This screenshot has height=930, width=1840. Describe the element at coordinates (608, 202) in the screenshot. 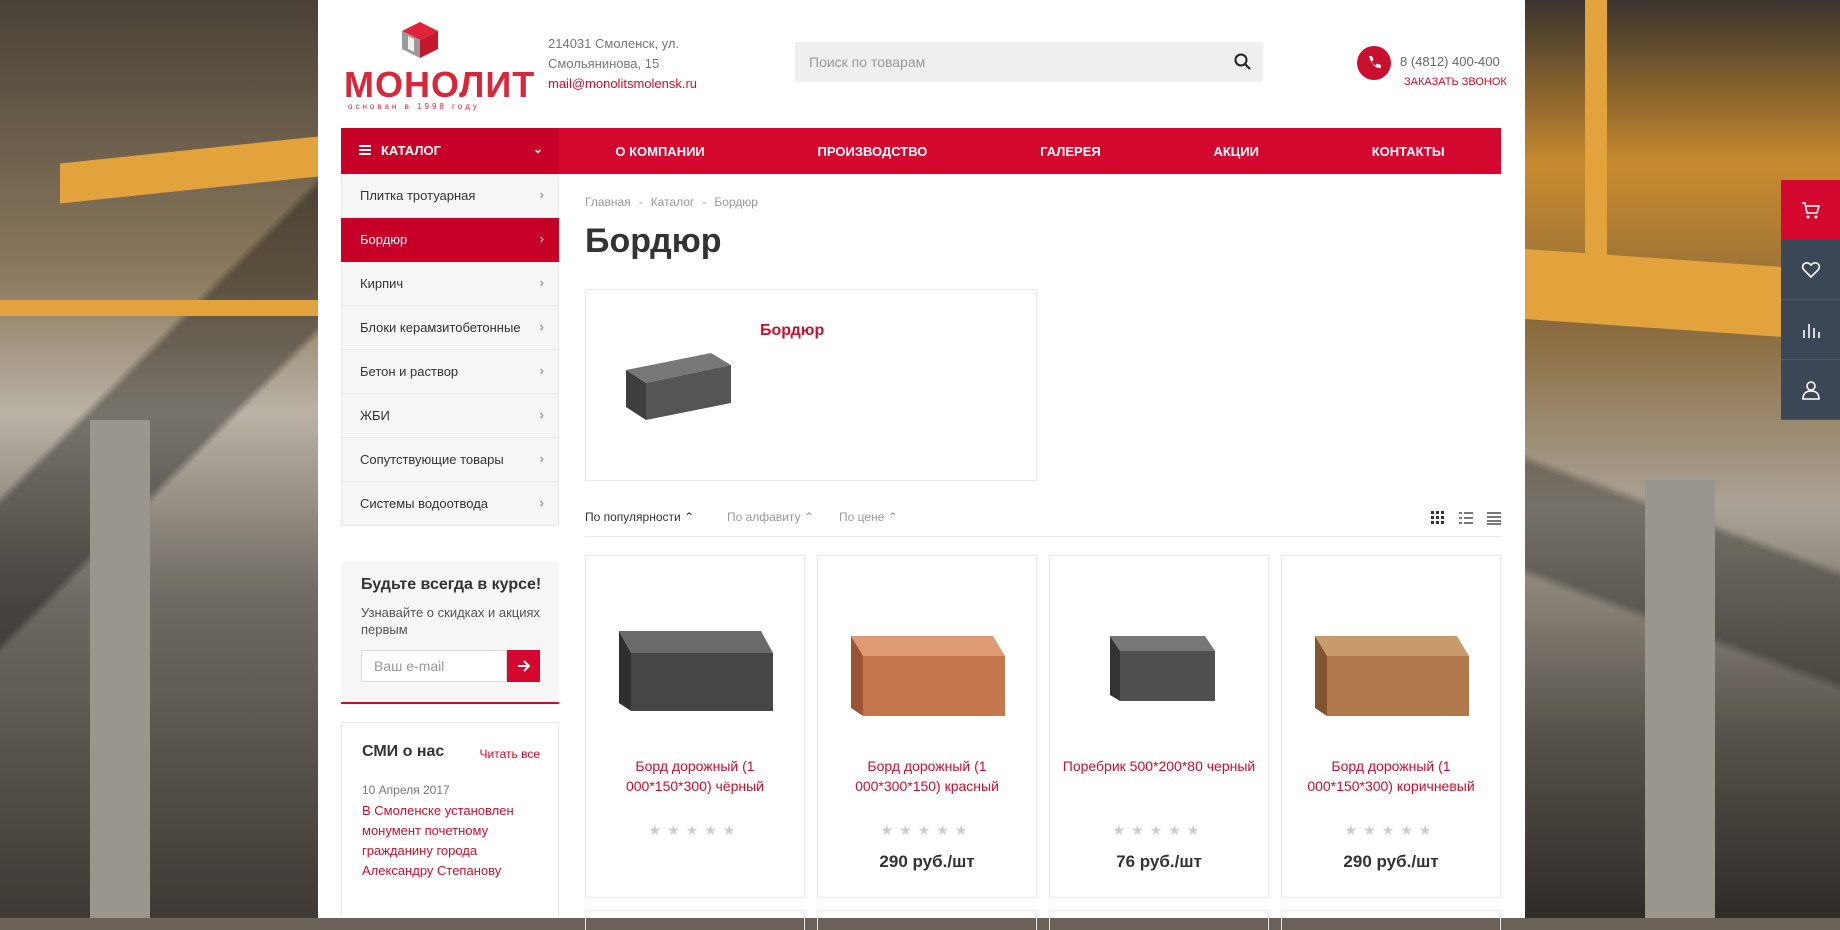

I see `breadcrumb-home: Главная` at that location.